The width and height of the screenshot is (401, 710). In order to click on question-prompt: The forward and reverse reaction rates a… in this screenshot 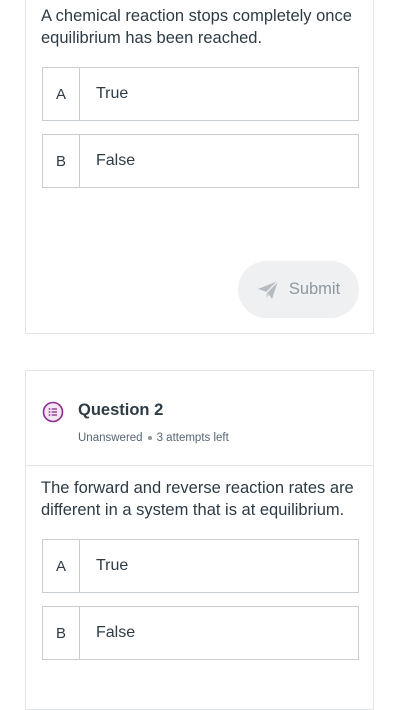, I will do `click(197, 499)`.